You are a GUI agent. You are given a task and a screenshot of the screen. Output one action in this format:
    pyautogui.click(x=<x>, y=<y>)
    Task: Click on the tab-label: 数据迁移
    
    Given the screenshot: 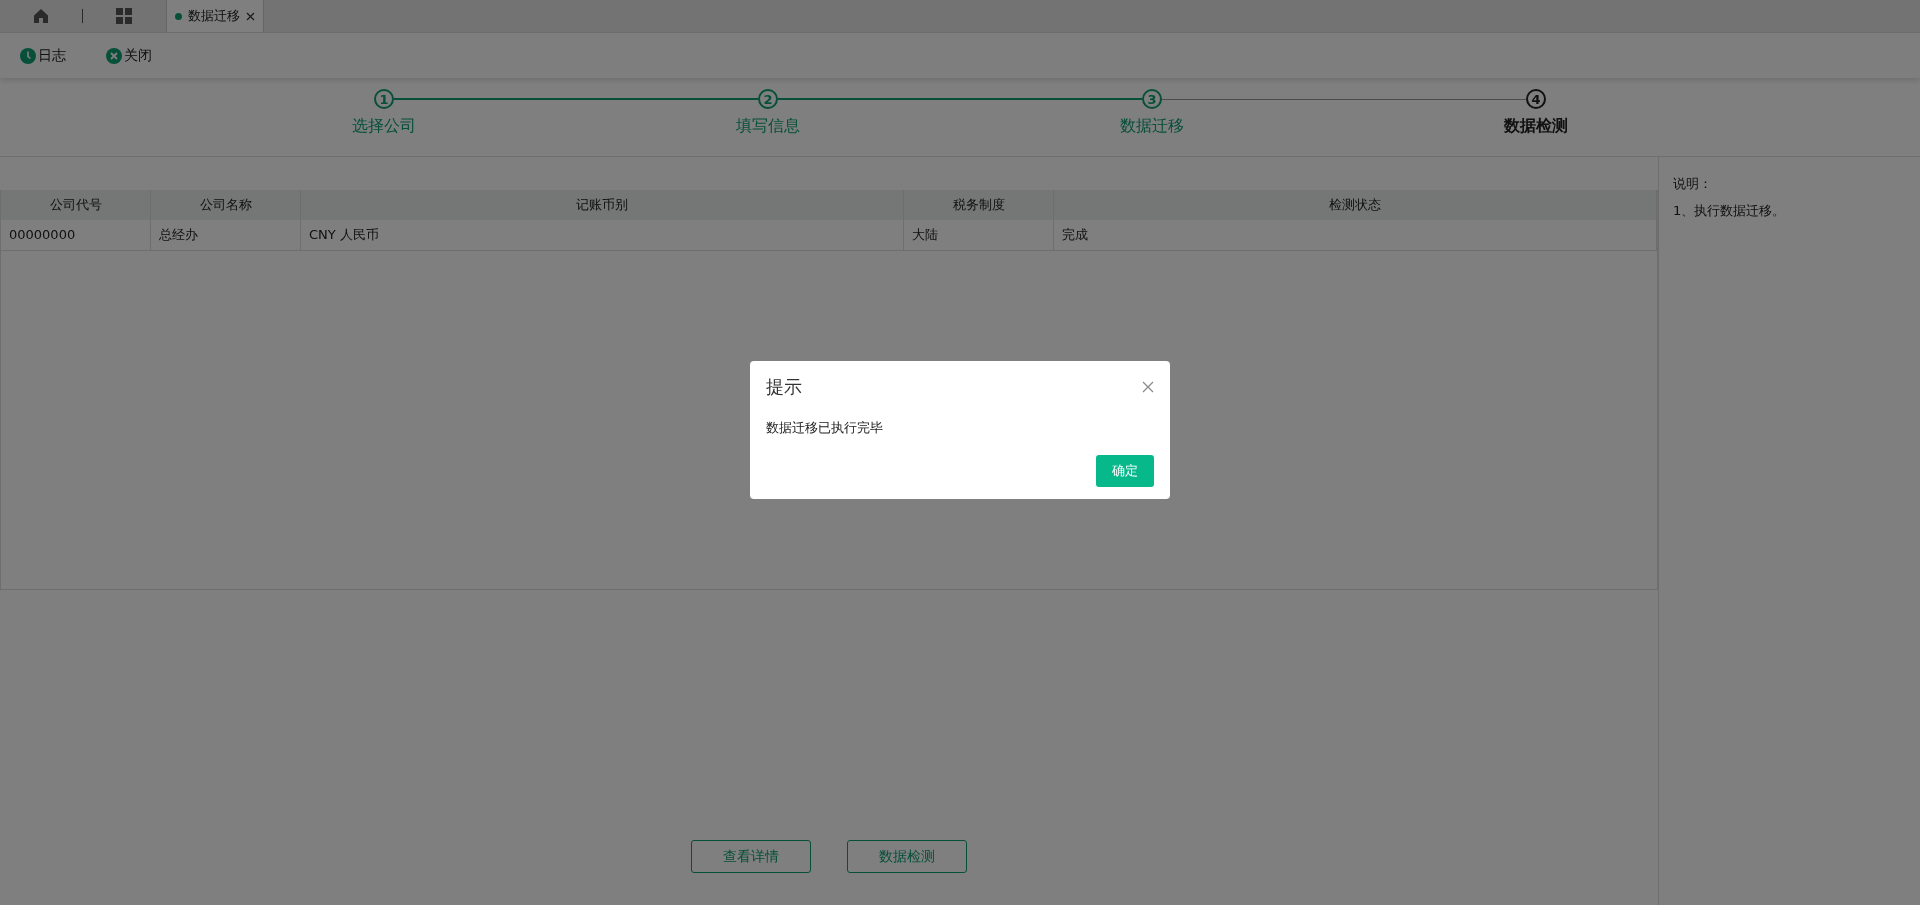 What is the action you would take?
    pyautogui.click(x=214, y=16)
    